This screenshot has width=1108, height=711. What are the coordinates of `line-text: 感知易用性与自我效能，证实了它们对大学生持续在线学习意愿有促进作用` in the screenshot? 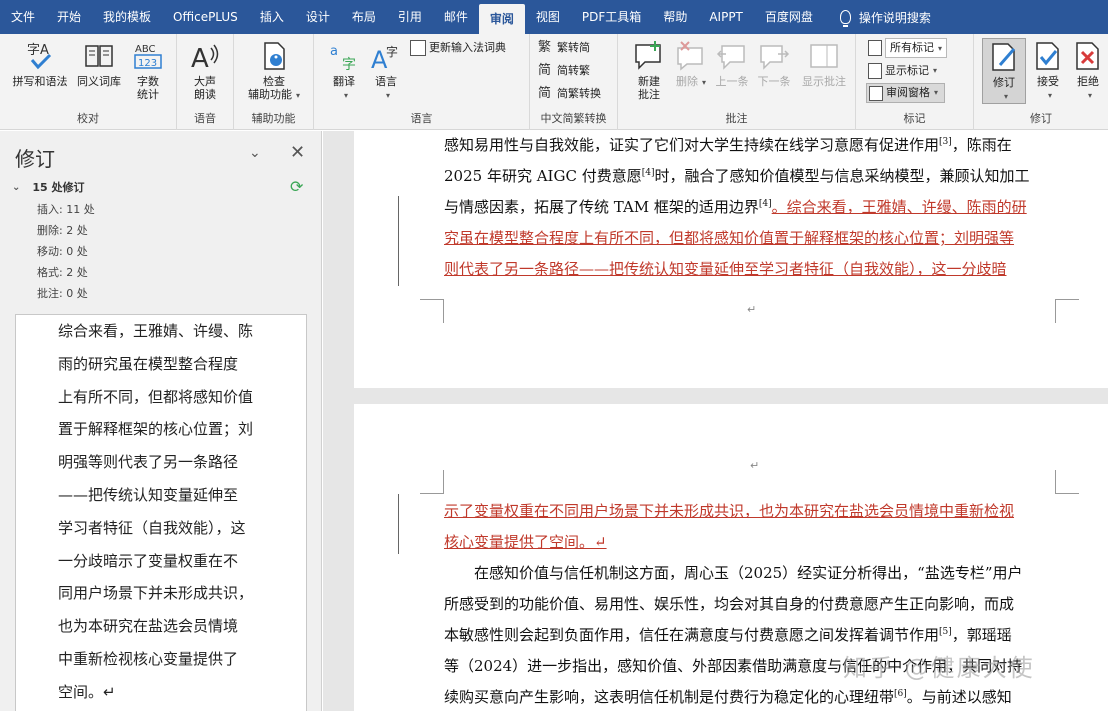 It's located at (692, 145).